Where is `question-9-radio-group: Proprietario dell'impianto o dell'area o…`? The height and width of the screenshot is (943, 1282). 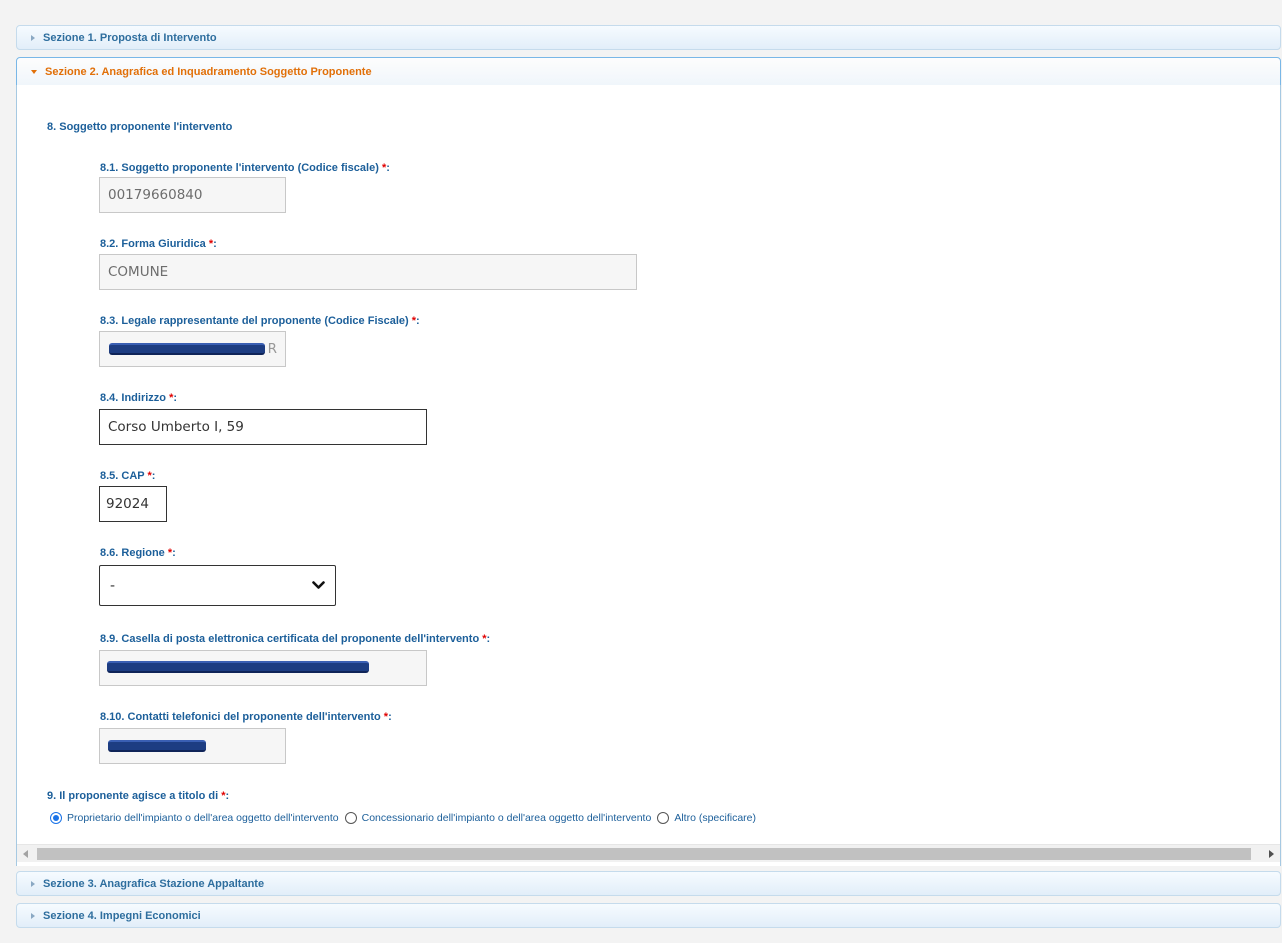 question-9-radio-group: Proprietario dell'impianto o dell'area o… is located at coordinates (406, 818).